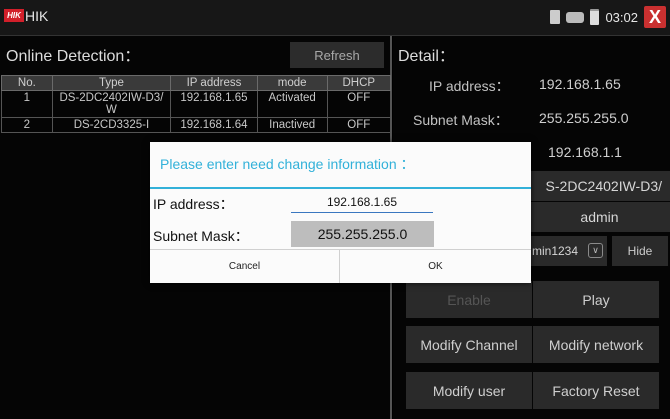 The width and height of the screenshot is (670, 419). I want to click on dialog-mask-field: 255.255.255.0, so click(362, 234).